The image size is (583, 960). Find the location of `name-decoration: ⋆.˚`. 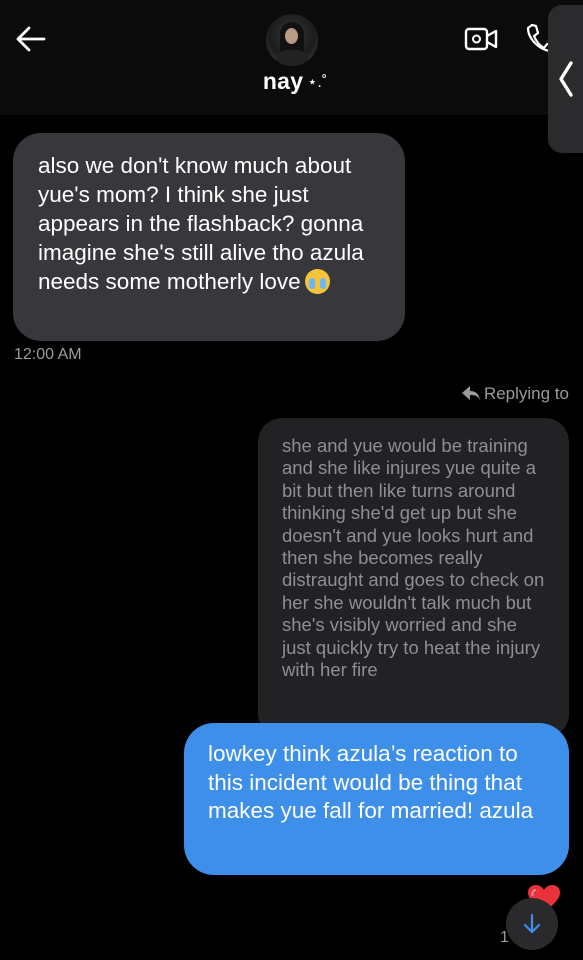

name-decoration: ⋆.˚ is located at coordinates (317, 82).